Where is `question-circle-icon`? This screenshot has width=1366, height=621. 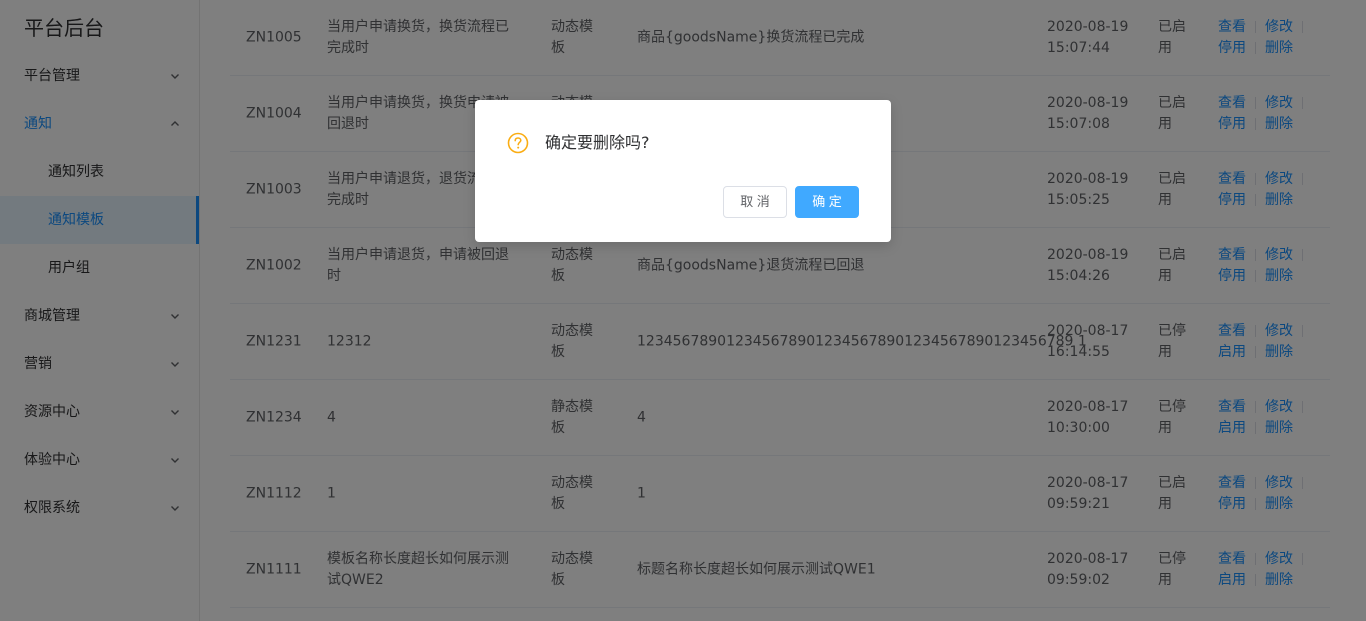 question-circle-icon is located at coordinates (518, 143).